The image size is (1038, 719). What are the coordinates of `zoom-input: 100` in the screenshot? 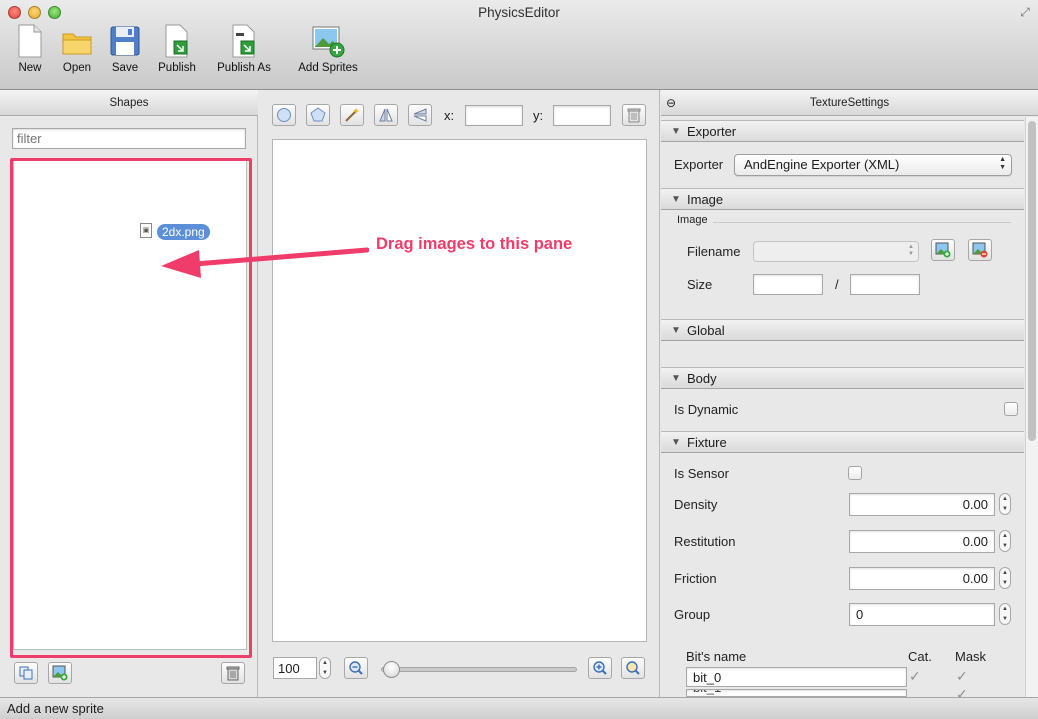 It's located at (295, 668).